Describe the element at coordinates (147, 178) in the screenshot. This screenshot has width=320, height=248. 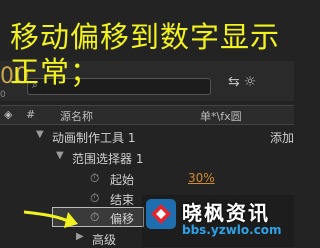
I see `property-row-start: ⏱ 起始 30%` at that location.